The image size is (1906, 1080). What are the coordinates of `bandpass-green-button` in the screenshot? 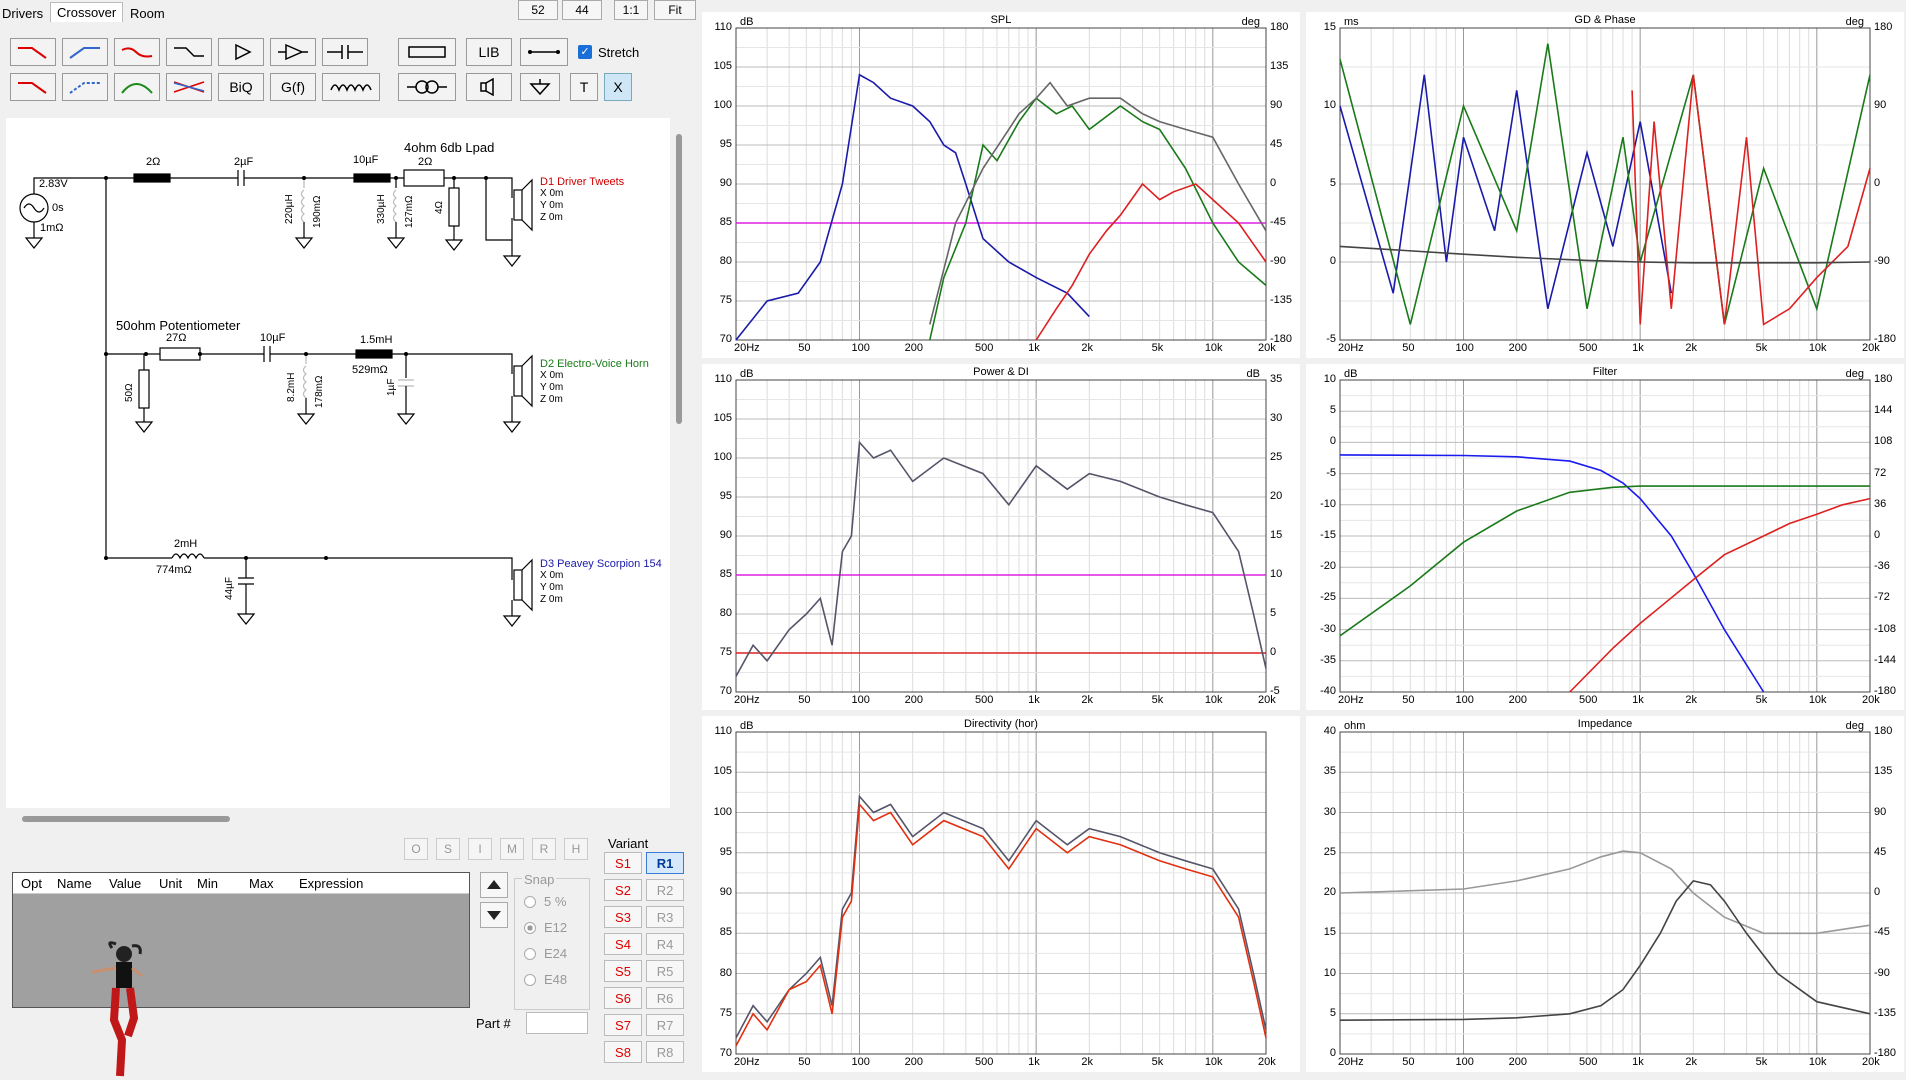 It's located at (137, 87).